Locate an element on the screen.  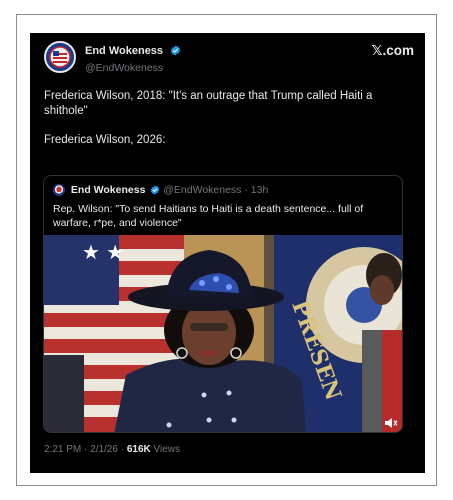
tweet-meta: 2:21 PM · 2/1/26 · 616K Views is located at coordinates (112, 449).